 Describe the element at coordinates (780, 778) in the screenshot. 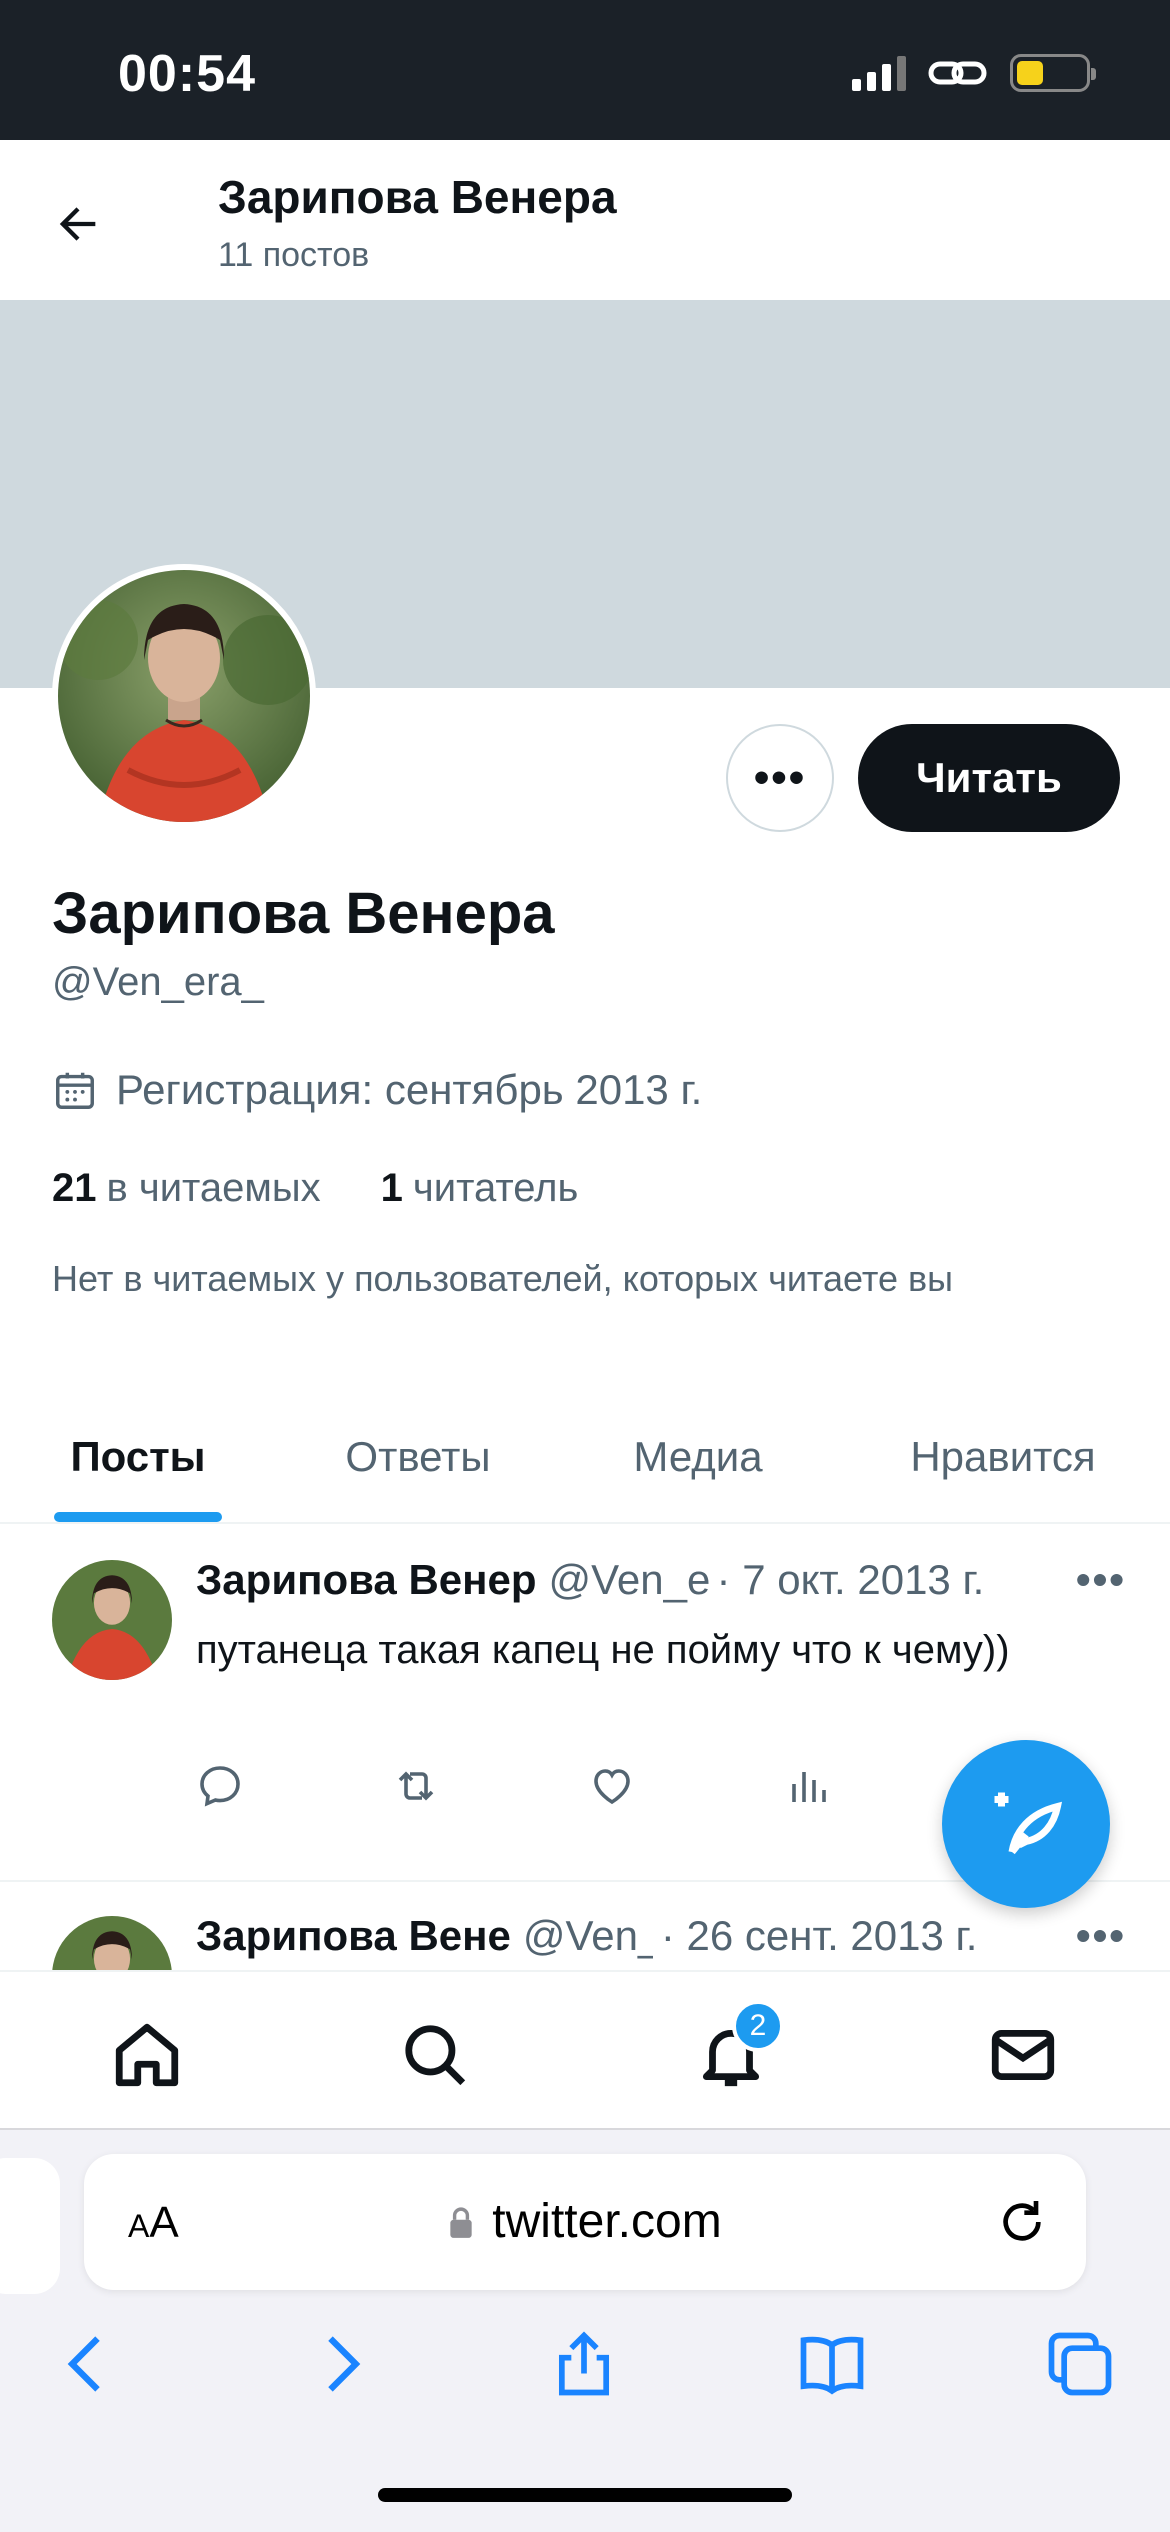

I see `more-options-button: •••` at that location.